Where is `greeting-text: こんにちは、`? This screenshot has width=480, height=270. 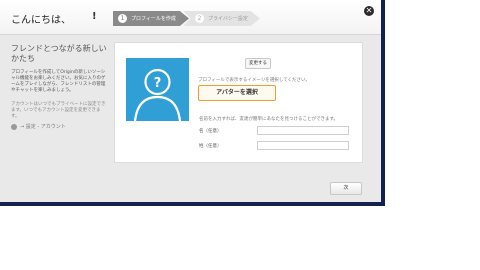 greeting-text: こんにちは、 is located at coordinates (41, 20).